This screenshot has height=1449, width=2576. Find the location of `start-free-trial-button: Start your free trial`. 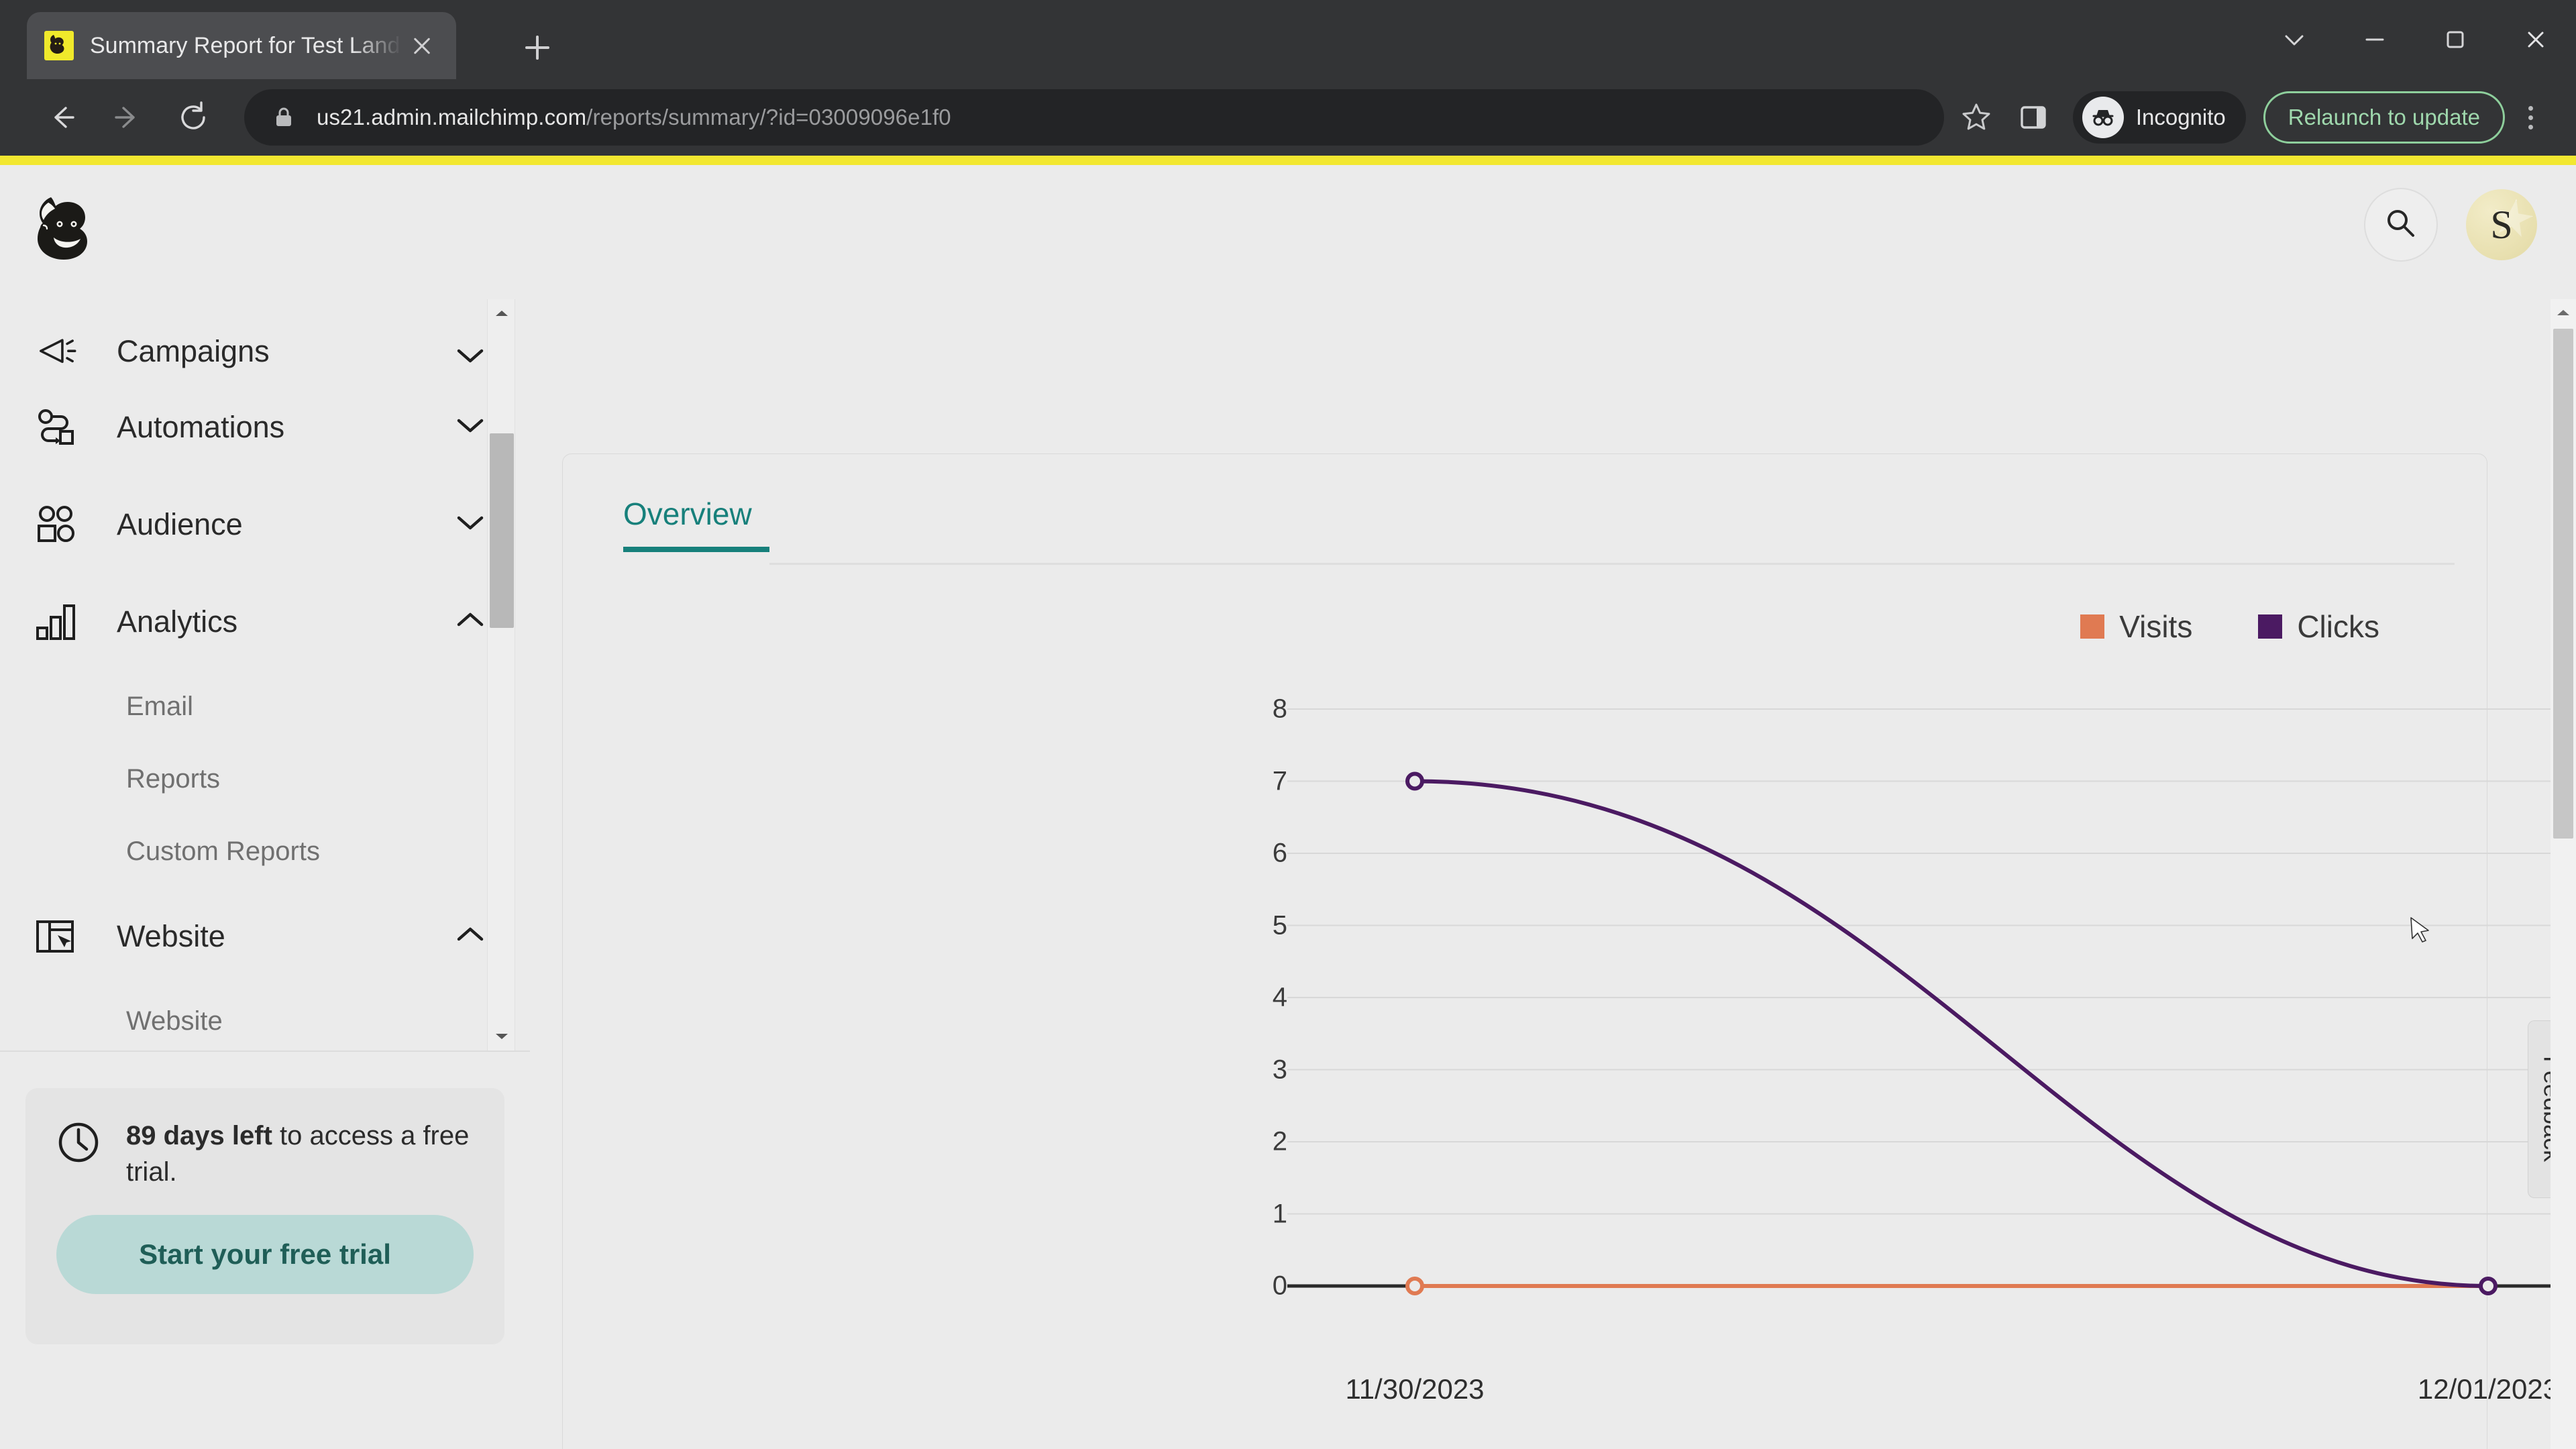

start-free-trial-button: Start your free trial is located at coordinates (265, 1254).